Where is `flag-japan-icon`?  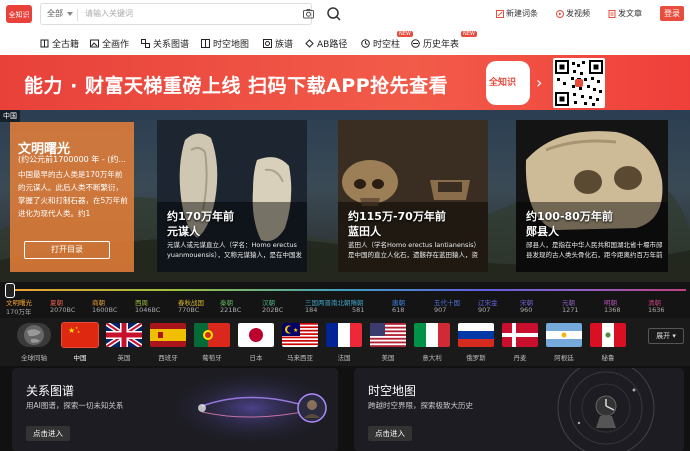
flag-japan-icon is located at coordinates (256, 335).